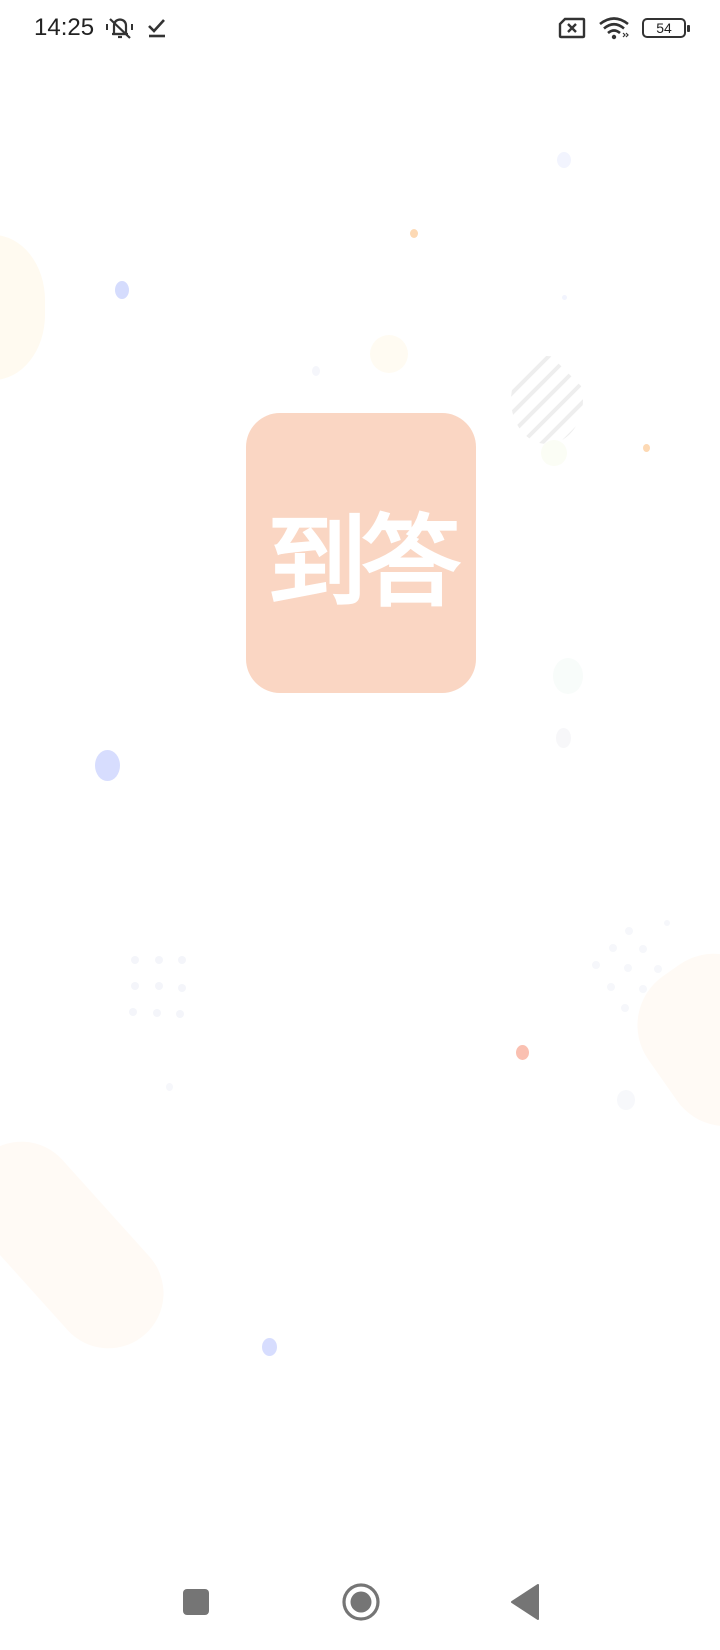 The width and height of the screenshot is (720, 1650). What do you see at coordinates (360, 28) in the screenshot?
I see `status-bar: 14:25 54` at bounding box center [360, 28].